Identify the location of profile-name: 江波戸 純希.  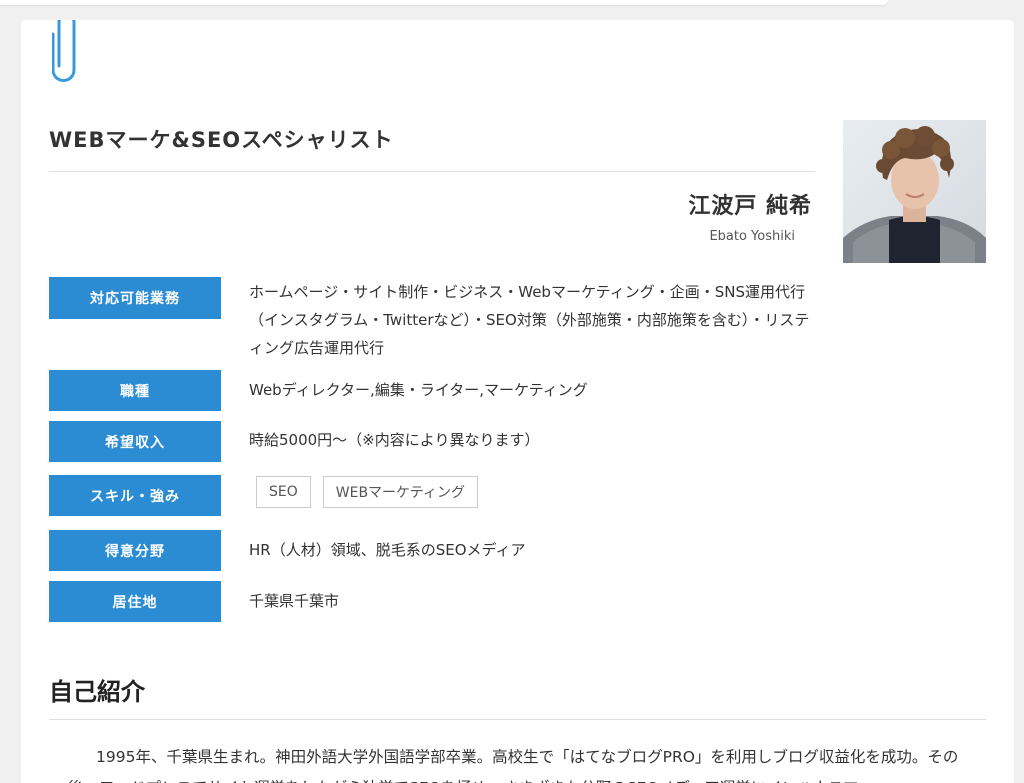
(750, 206).